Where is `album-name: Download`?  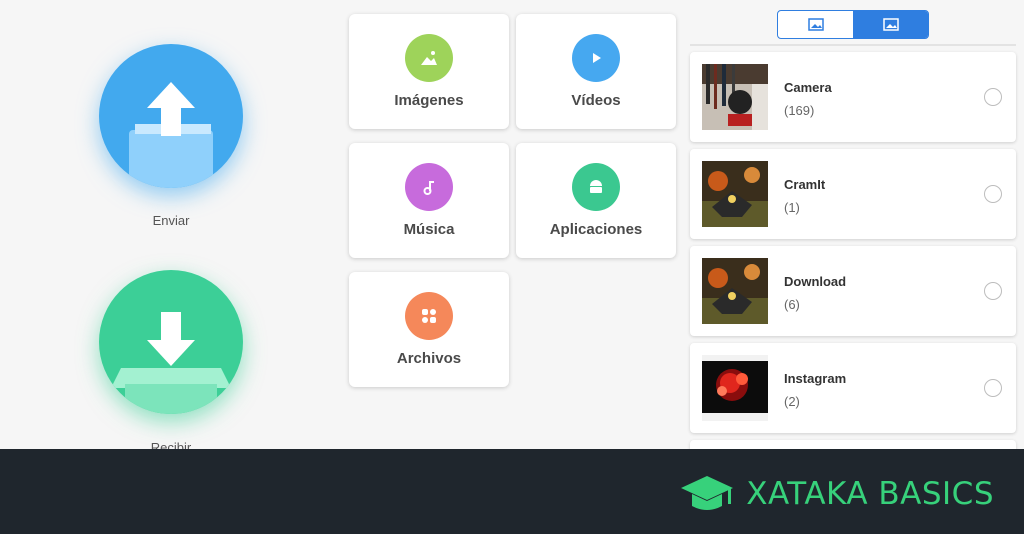 album-name: Download is located at coordinates (815, 281).